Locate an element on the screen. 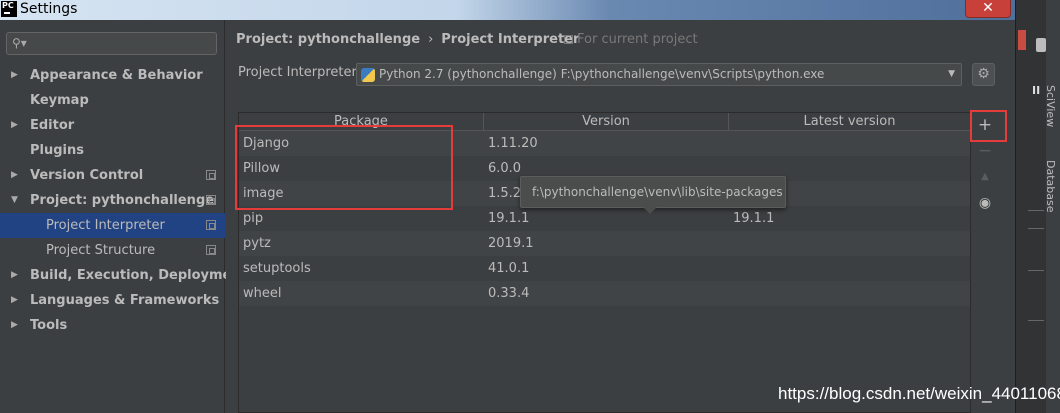 The width and height of the screenshot is (1060, 413). sidebar-item-project: ▼ Project: pythonchallenge is located at coordinates (112, 200).